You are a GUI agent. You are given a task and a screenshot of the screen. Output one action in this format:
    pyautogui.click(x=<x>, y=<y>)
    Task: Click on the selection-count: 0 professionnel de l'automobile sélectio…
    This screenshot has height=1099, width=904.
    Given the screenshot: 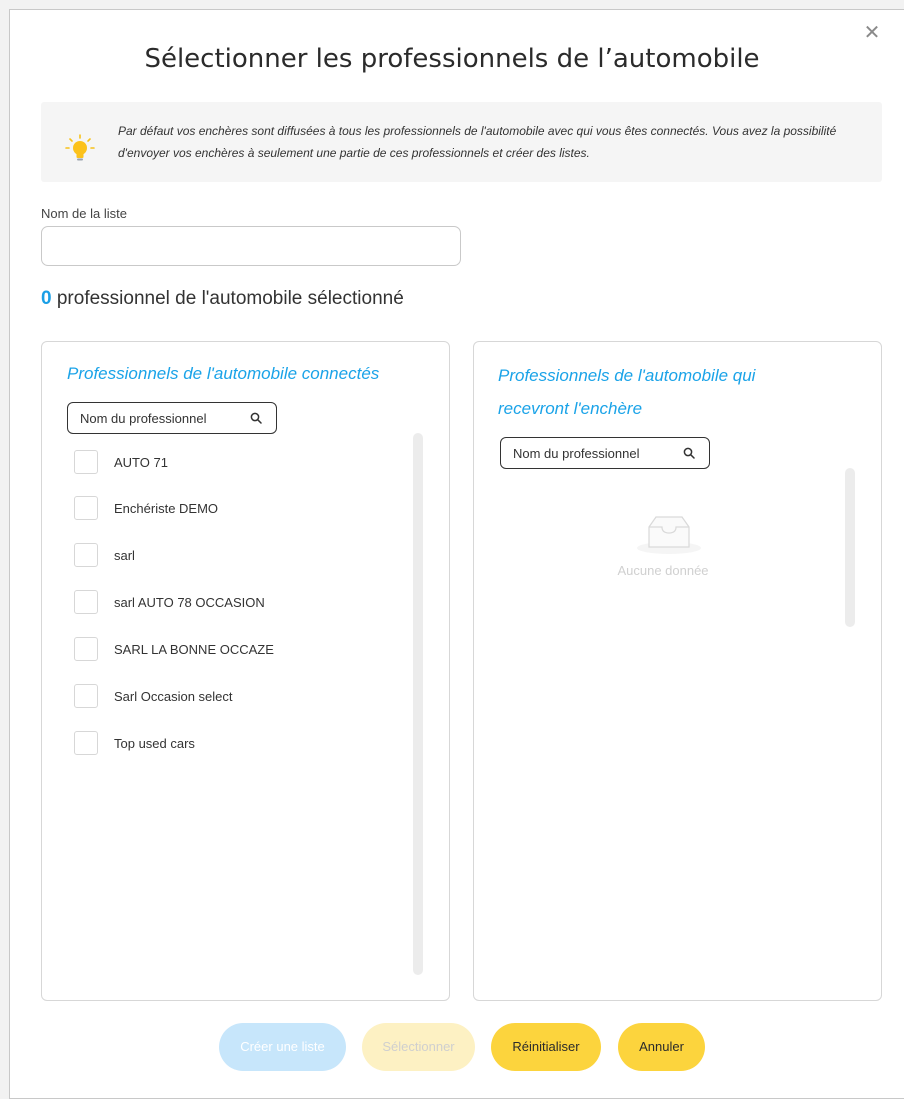 What is the action you would take?
    pyautogui.click(x=222, y=299)
    